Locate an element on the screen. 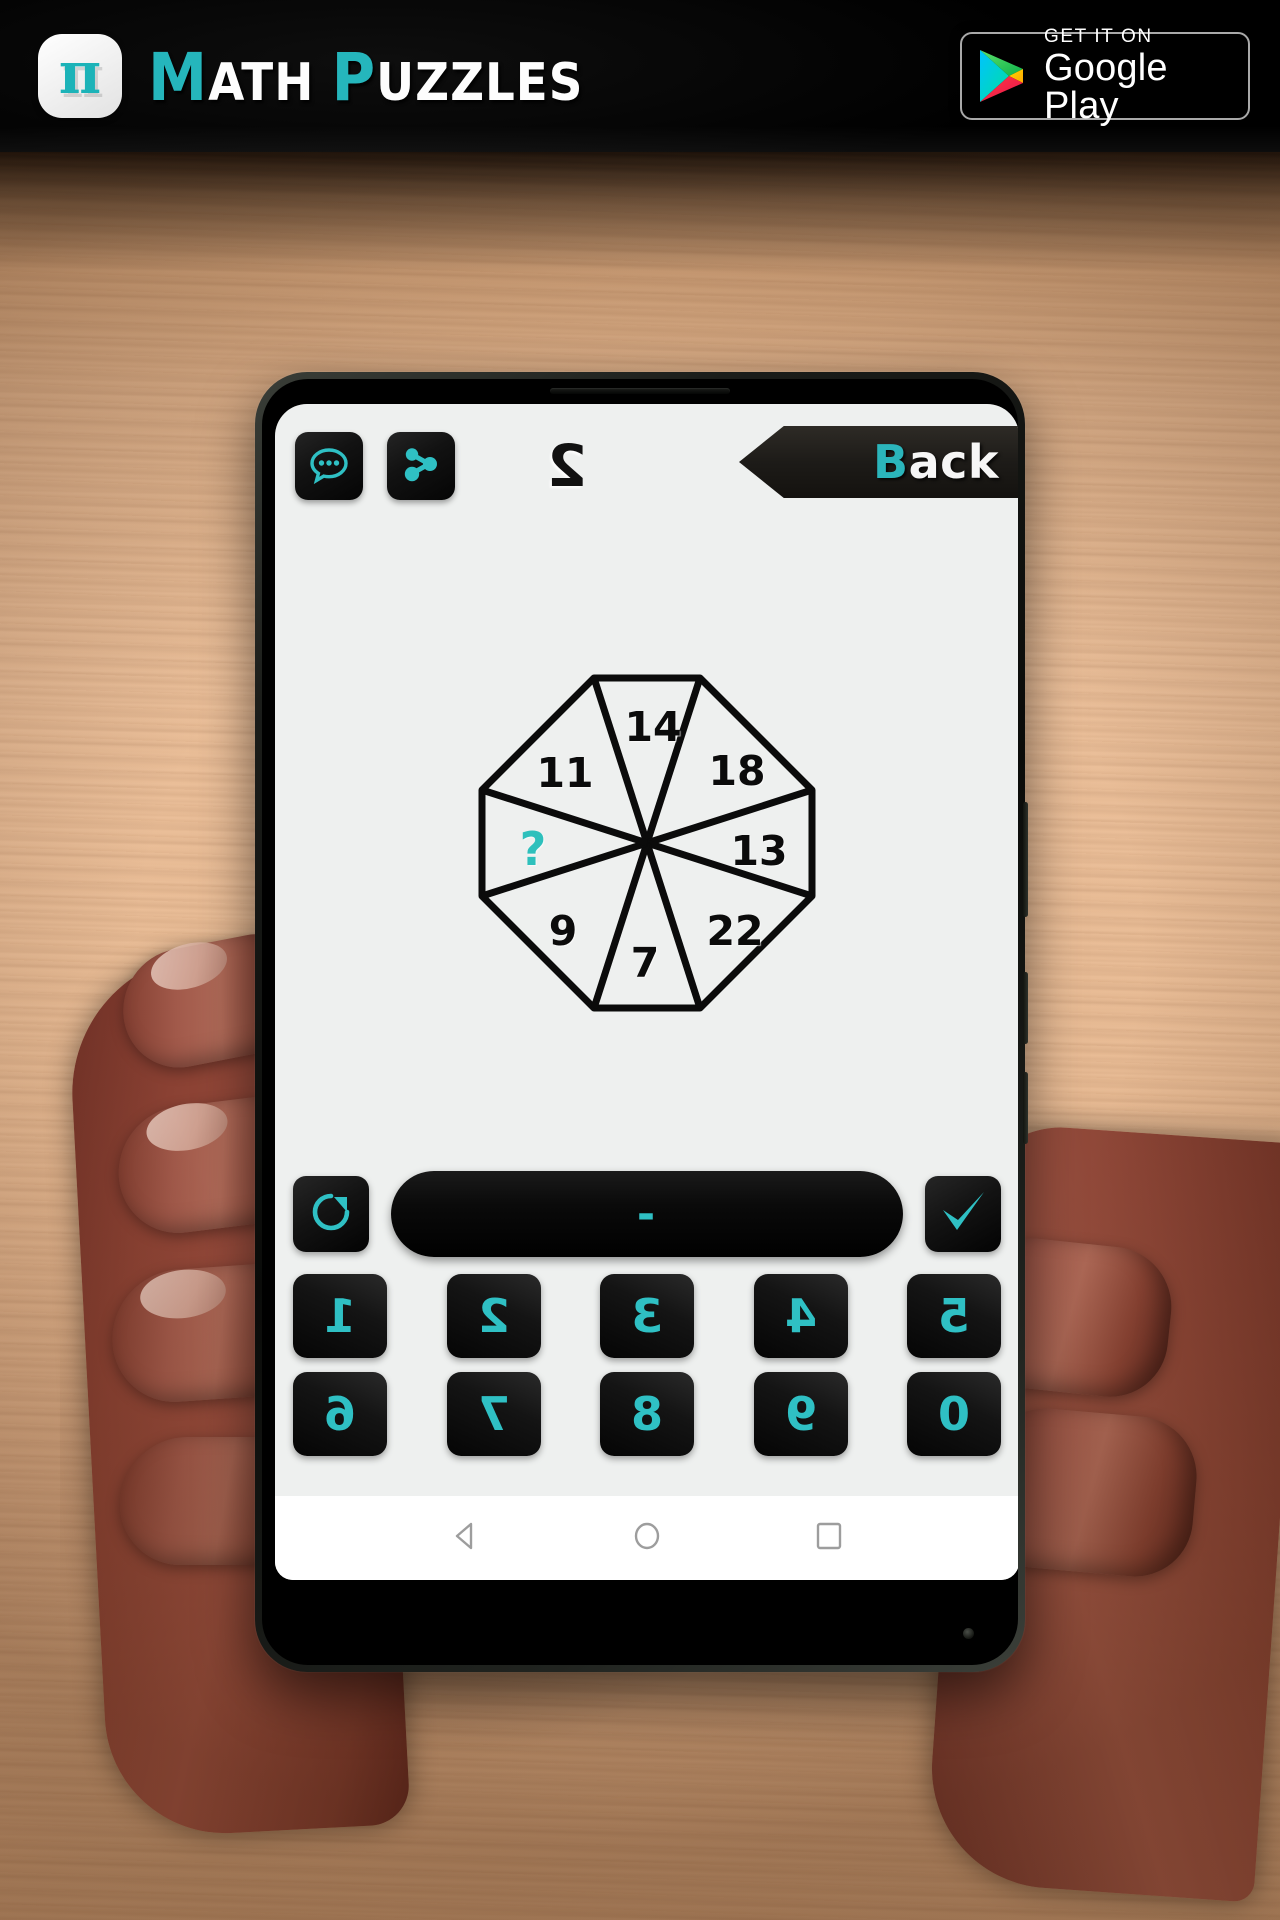 This screenshot has width=1280, height=1920. promo-title-part: UZZLES is located at coordinates (480, 83).